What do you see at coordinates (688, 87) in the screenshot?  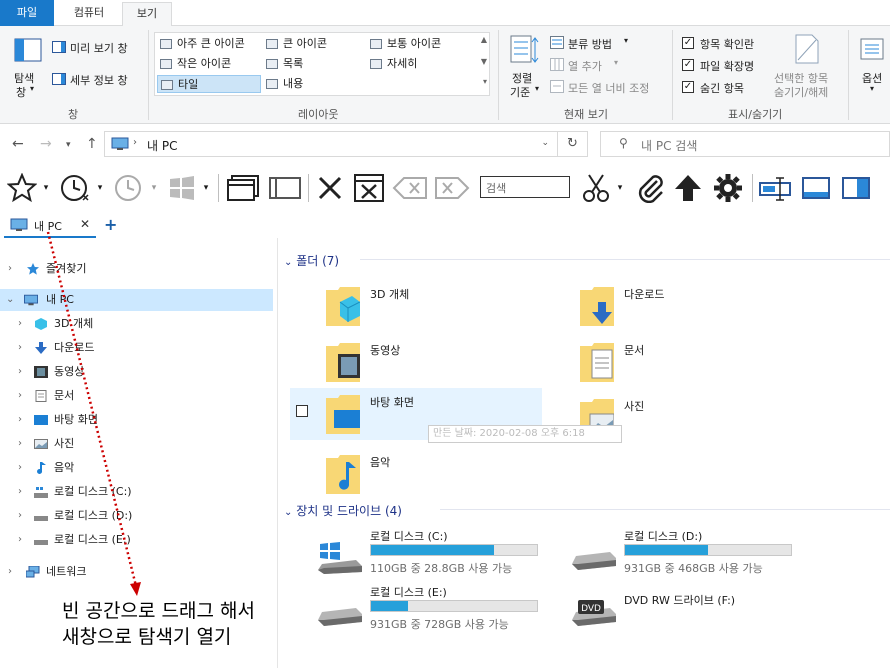 I see `hidden-items-checkbox: ✓` at bounding box center [688, 87].